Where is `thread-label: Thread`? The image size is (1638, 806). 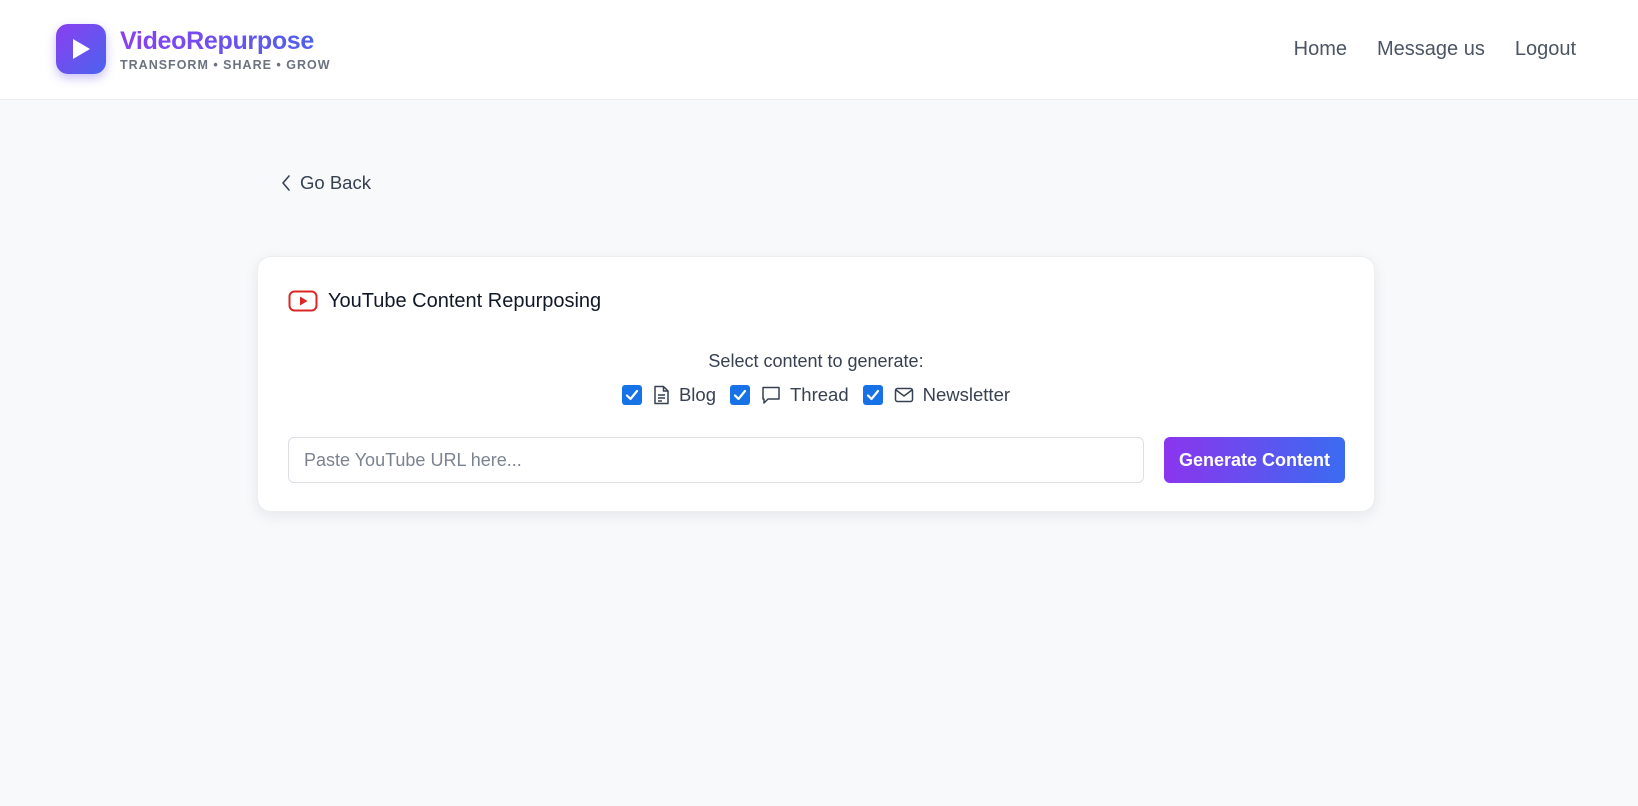
thread-label: Thread is located at coordinates (819, 394).